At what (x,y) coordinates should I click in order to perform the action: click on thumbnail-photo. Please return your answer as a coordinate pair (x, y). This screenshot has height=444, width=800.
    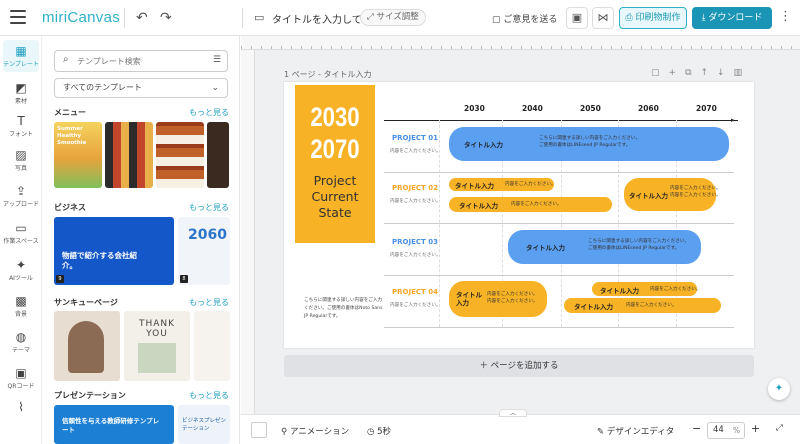
    Looking at the image, I should click on (157, 358).